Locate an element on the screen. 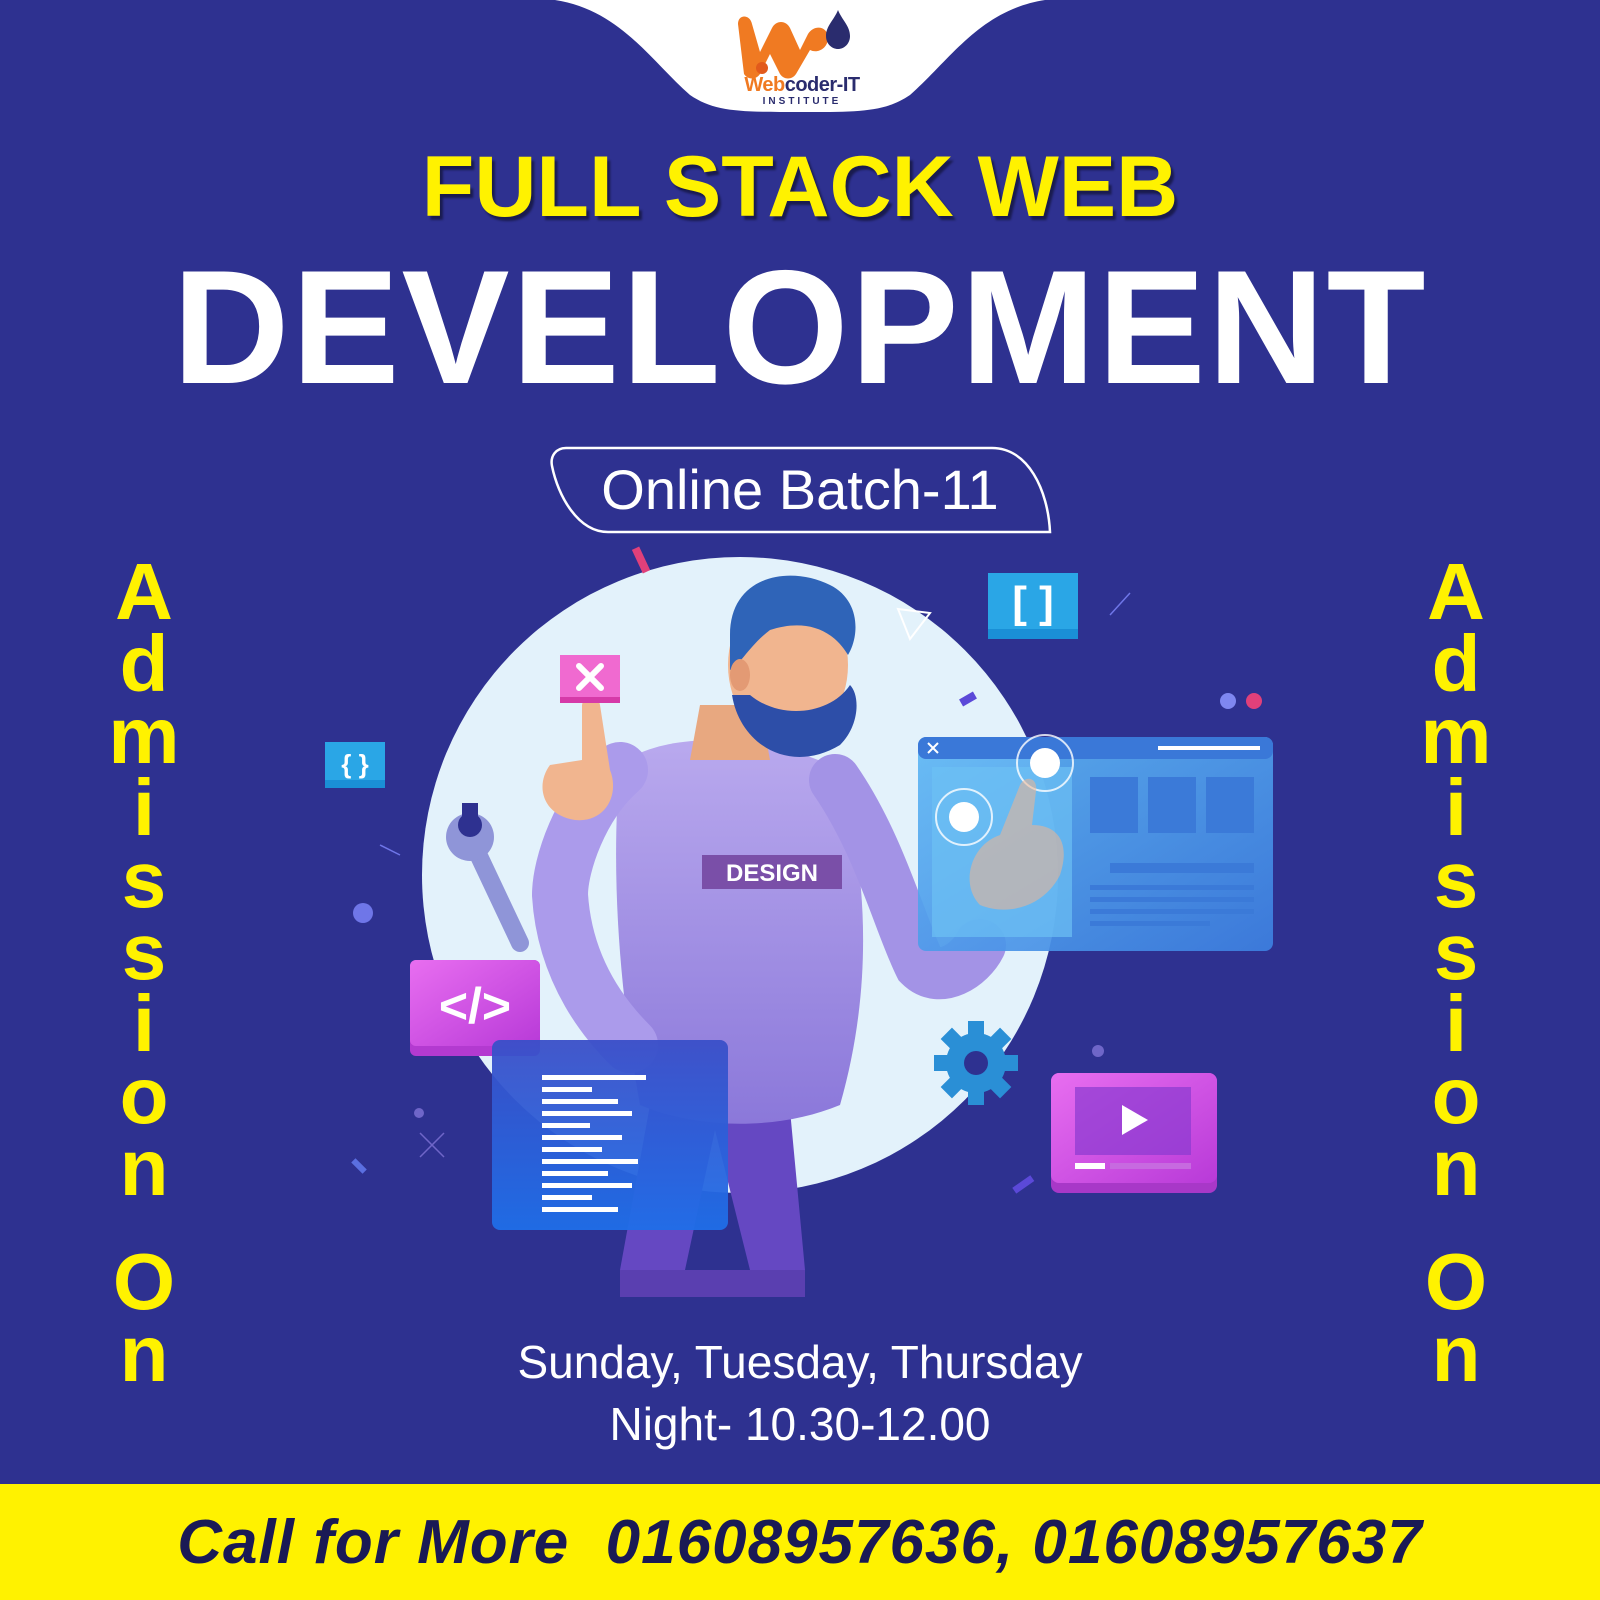  brand-wordmark: Webcoder-IT is located at coordinates (802, 85).